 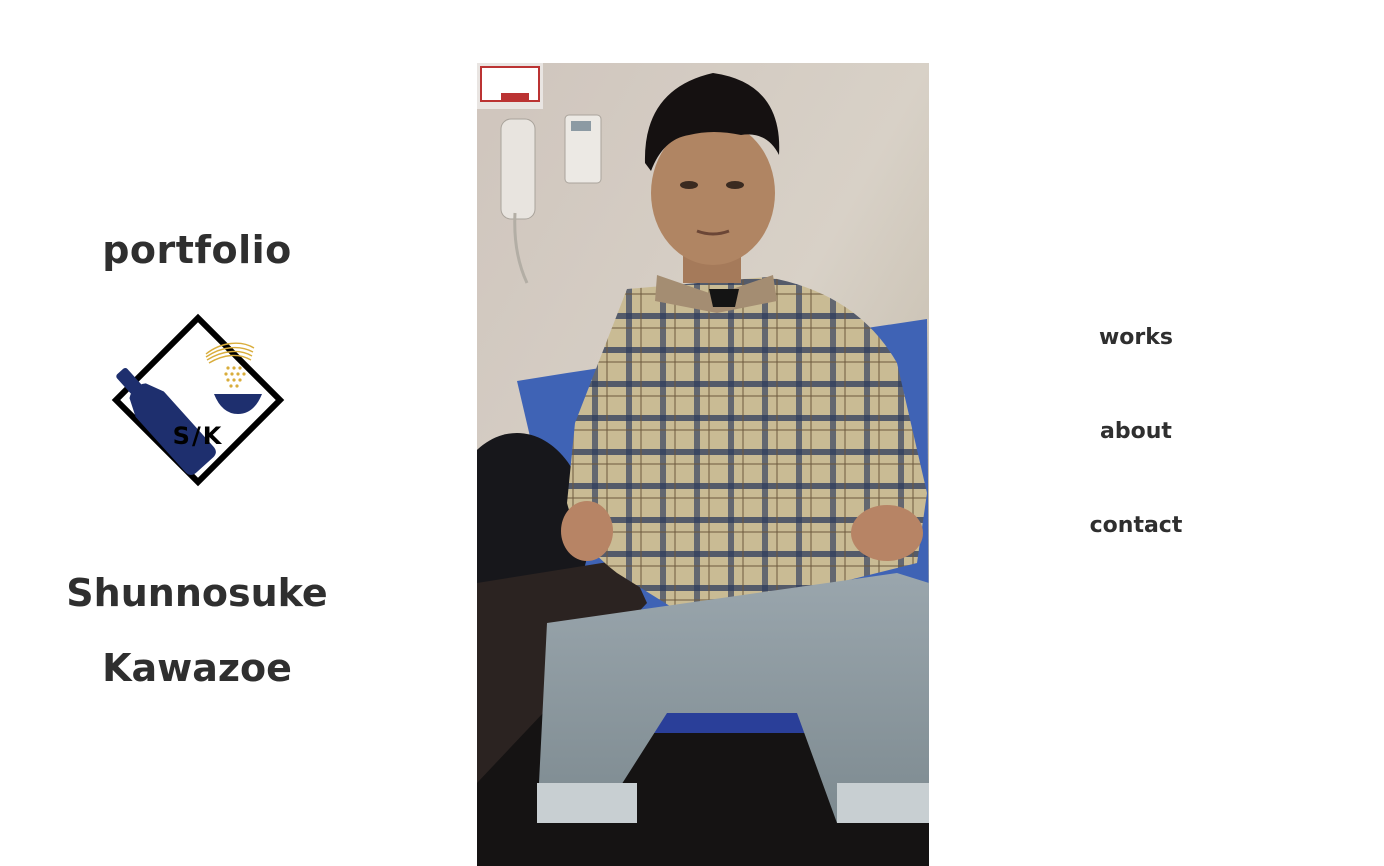 I want to click on site-title: portfolio, so click(x=197, y=250).